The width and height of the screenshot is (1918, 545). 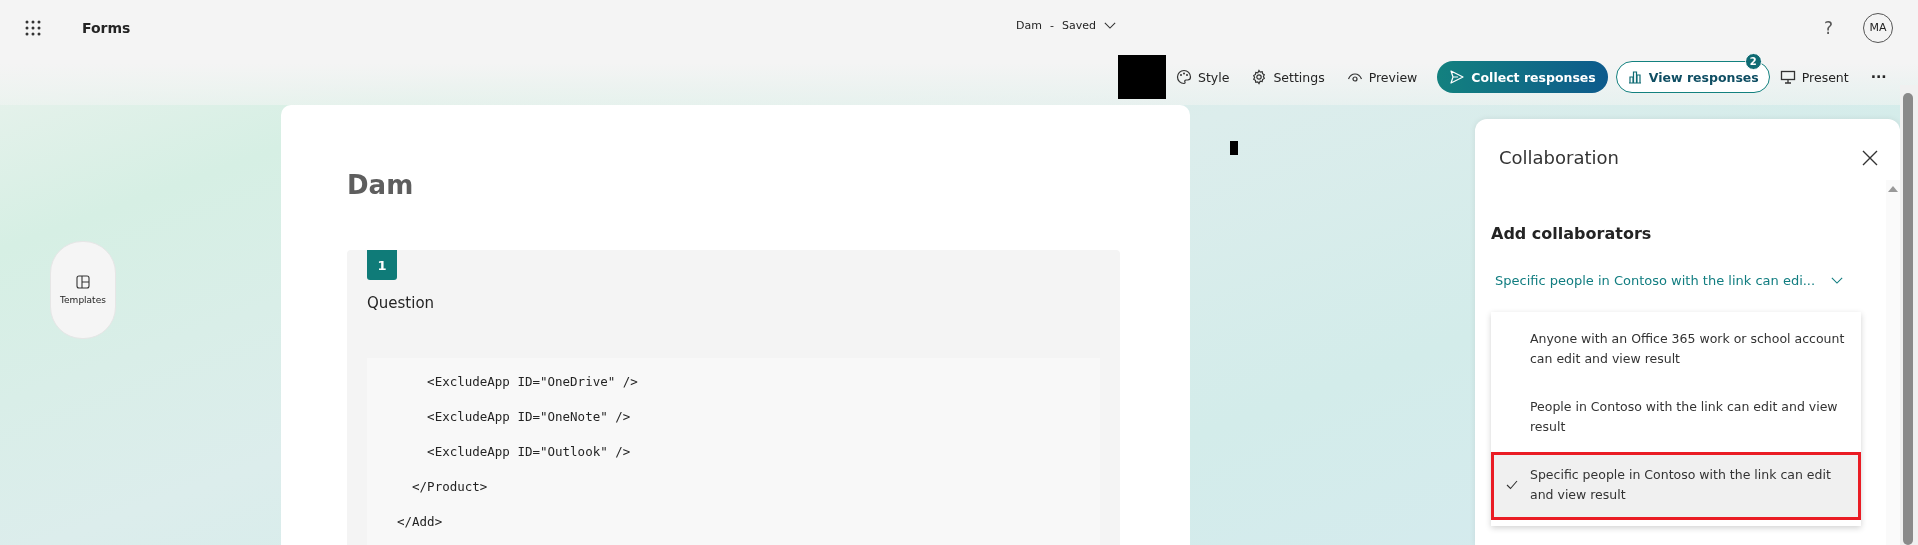 What do you see at coordinates (529, 452) in the screenshot?
I see `code-line: <ExcludeApp ID="Outlook" />` at bounding box center [529, 452].